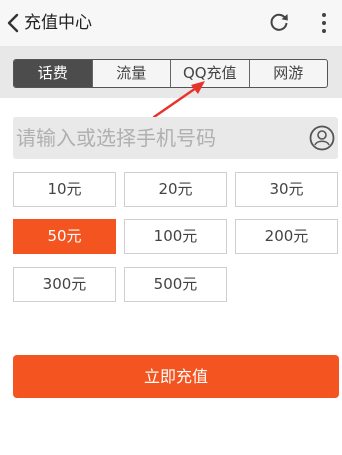 This screenshot has height=455, width=342. I want to click on amount-option: 30元, so click(286, 189).